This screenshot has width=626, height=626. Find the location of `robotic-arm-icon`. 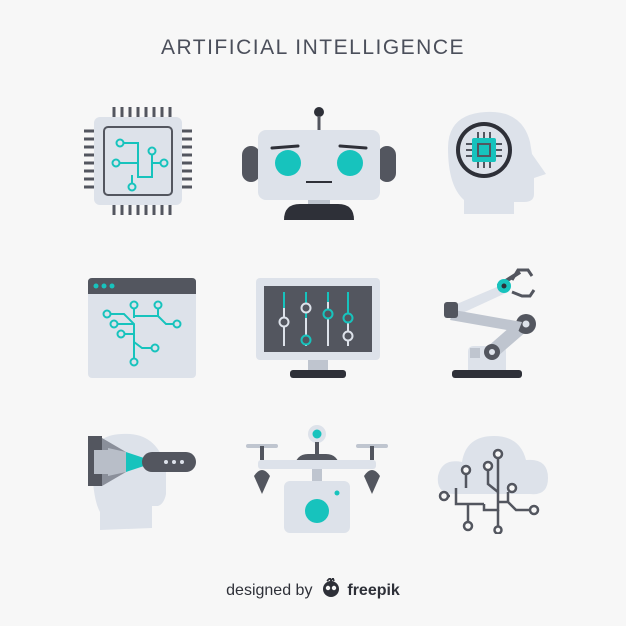

robotic-arm-icon is located at coordinates (490, 323).